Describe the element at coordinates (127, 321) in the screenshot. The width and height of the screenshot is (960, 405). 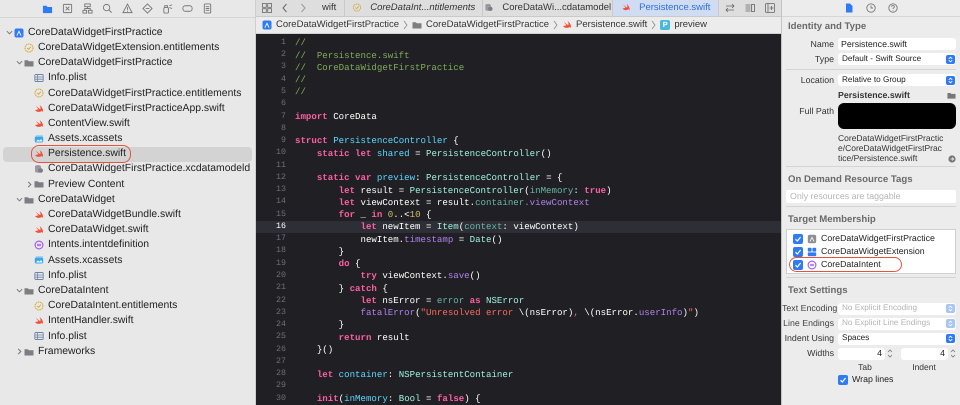
I see `tree-row: IntentHandler.swift` at that location.